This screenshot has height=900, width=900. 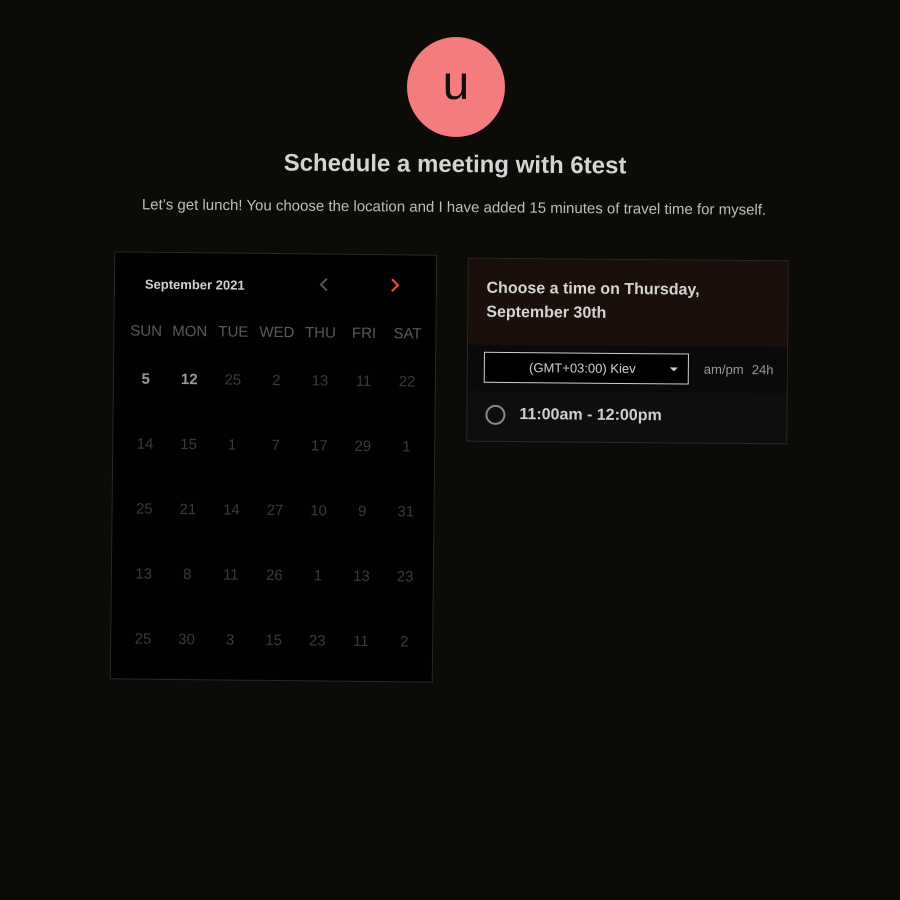 I want to click on calendar-day: 7, so click(x=275, y=445).